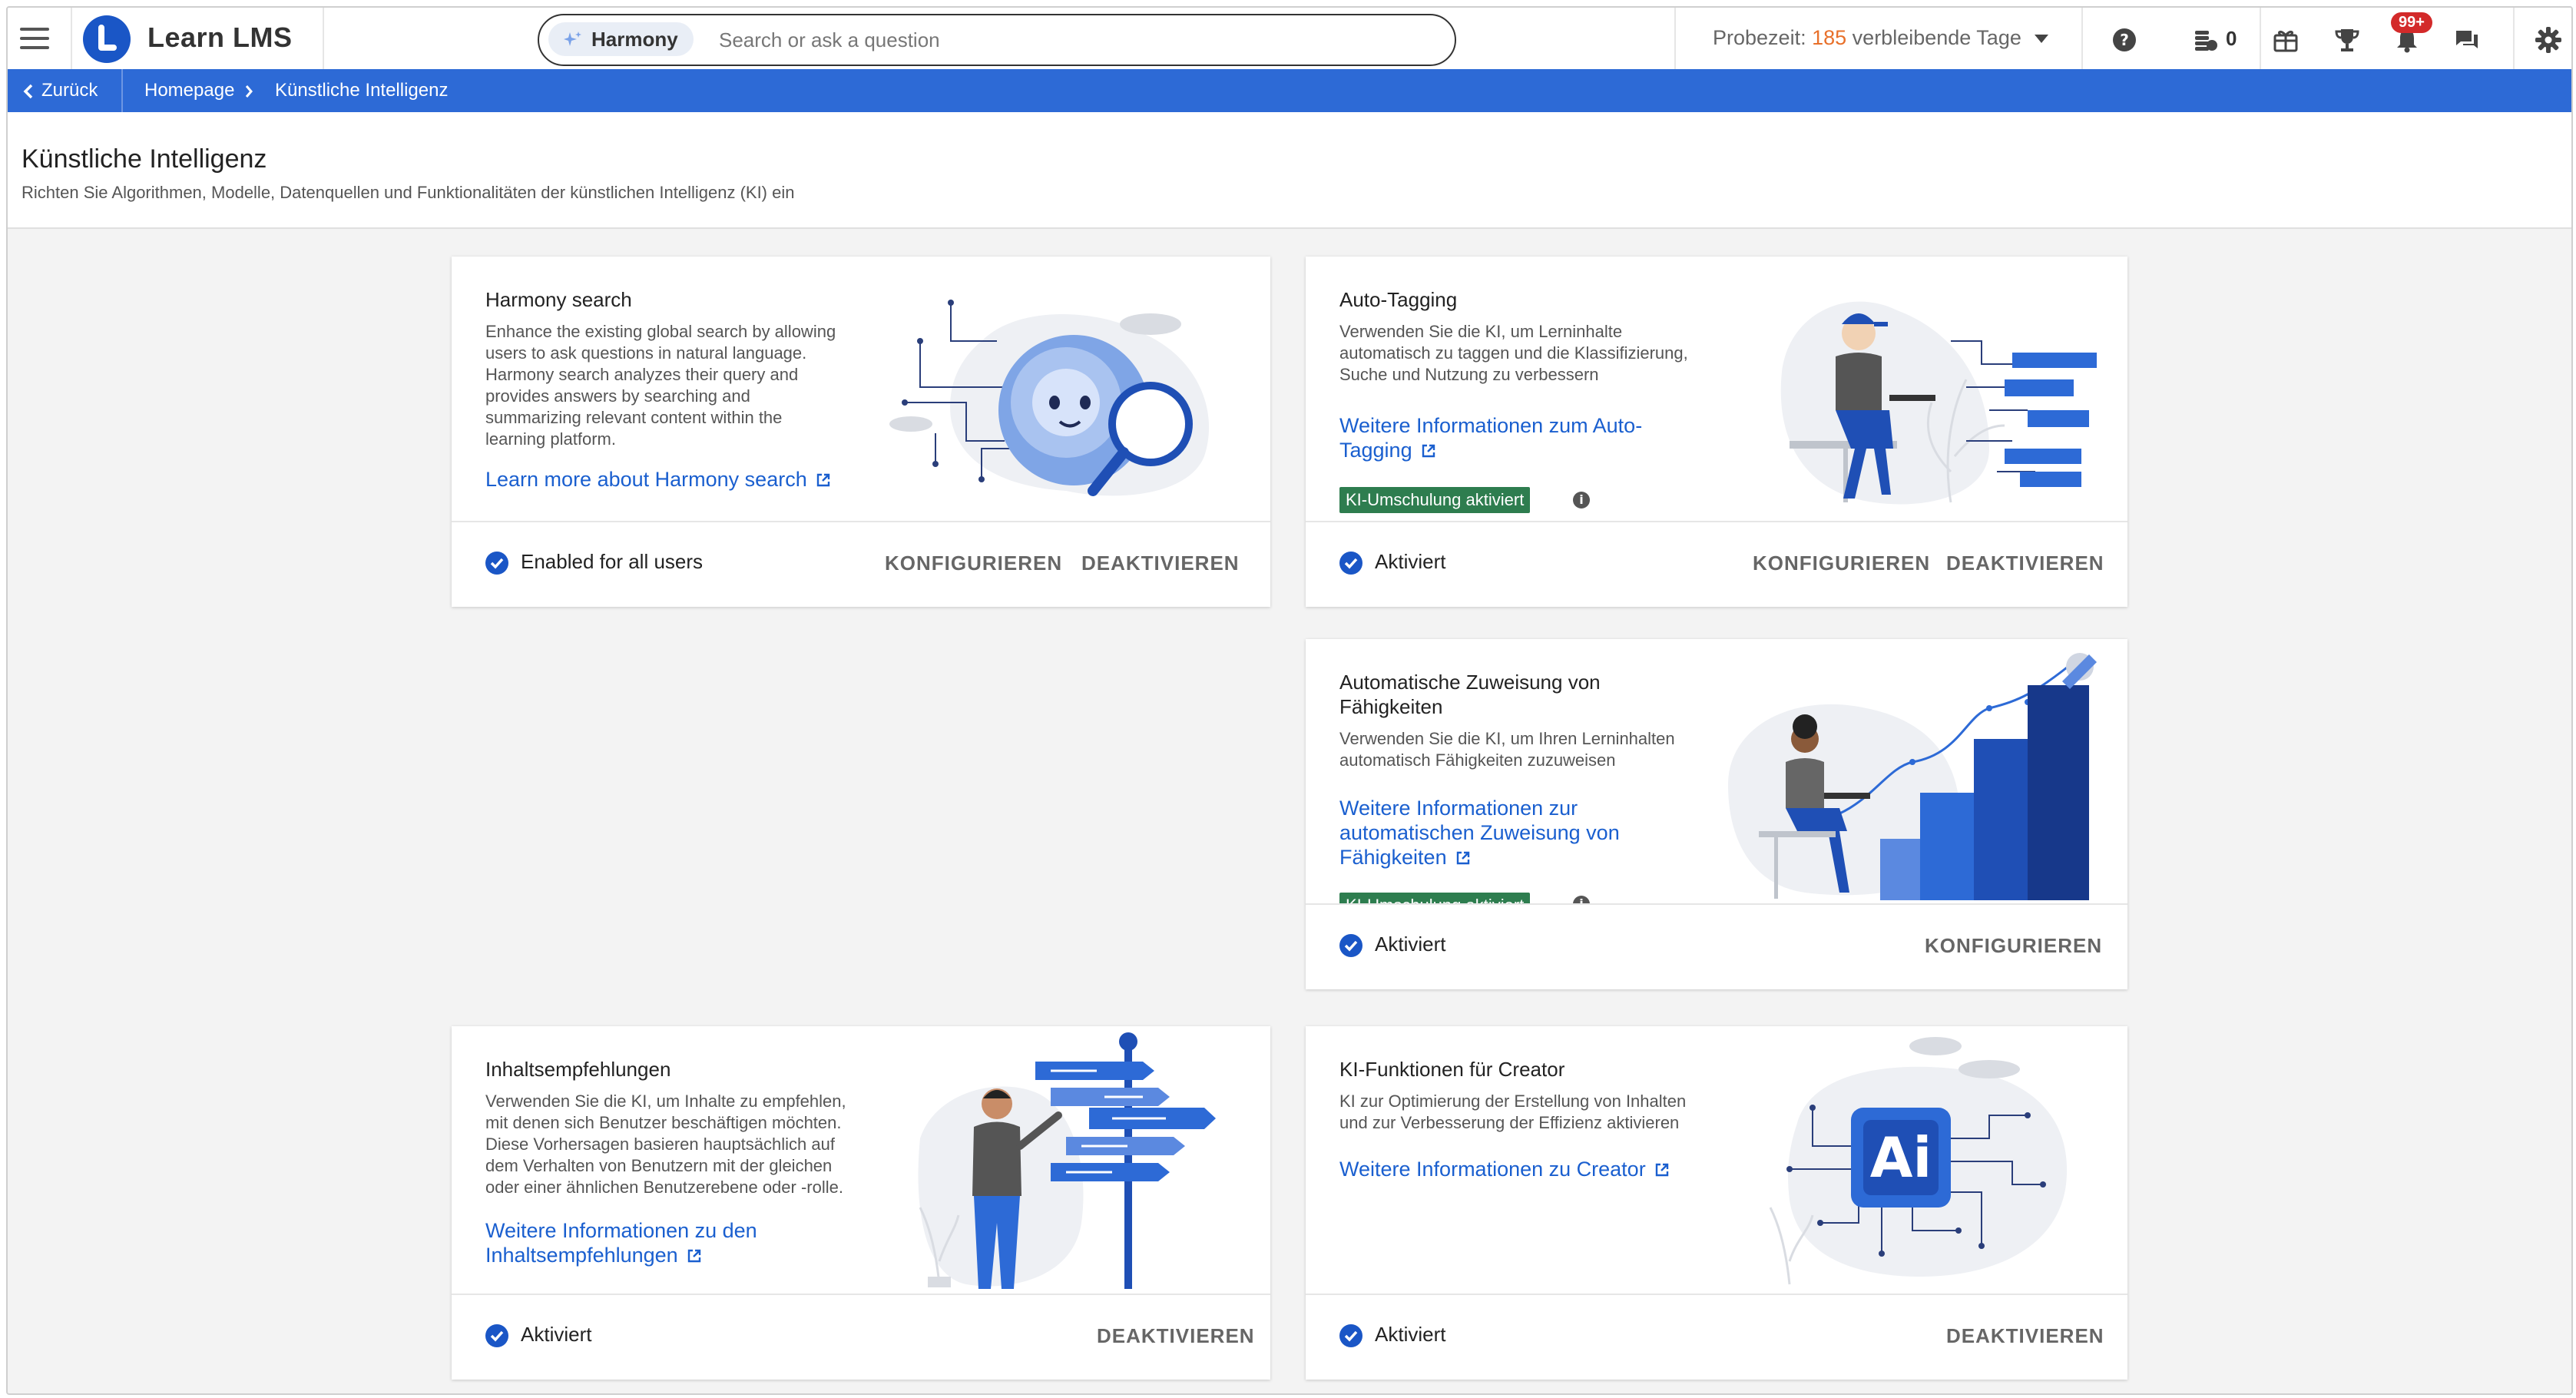 The image size is (2576, 1398). I want to click on coins-icon, so click(2205, 40).